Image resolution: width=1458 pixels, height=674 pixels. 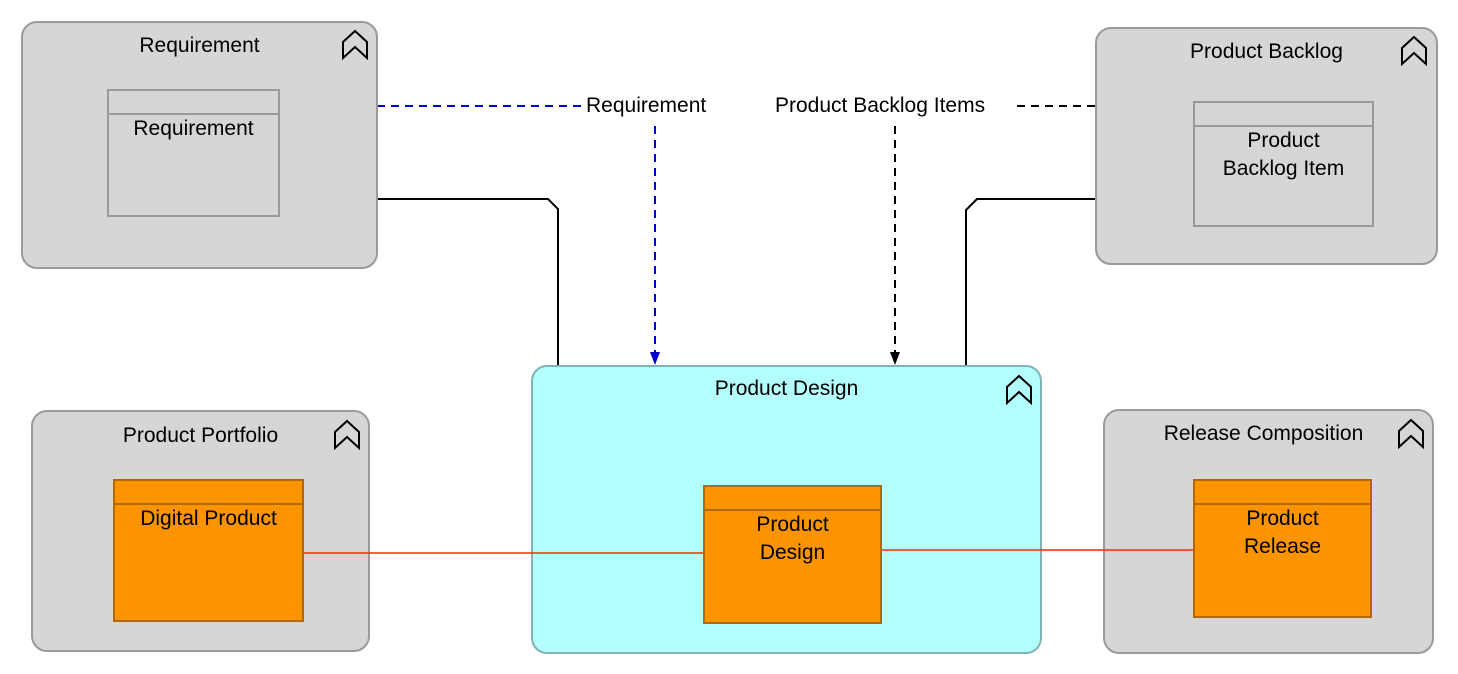 I want to click on requirement-edge-label: Requirement, so click(x=646, y=106).